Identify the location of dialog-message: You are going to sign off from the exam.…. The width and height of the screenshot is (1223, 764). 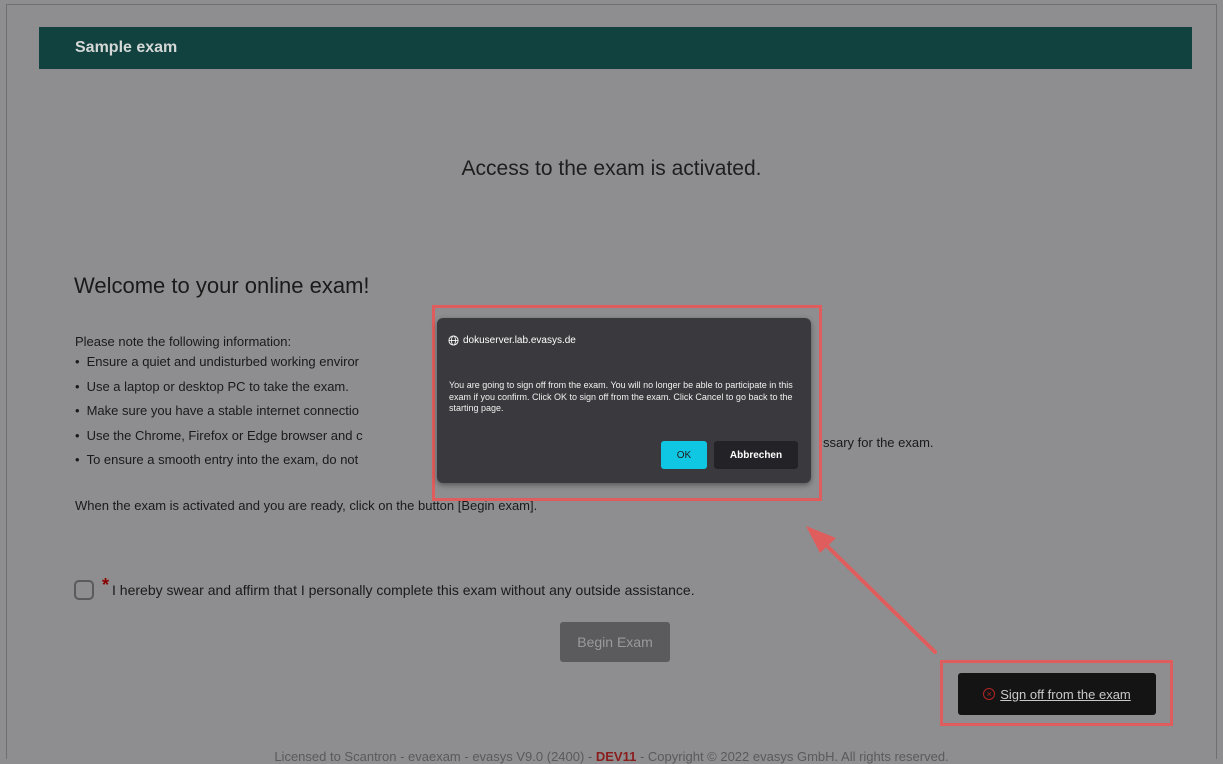
(621, 396).